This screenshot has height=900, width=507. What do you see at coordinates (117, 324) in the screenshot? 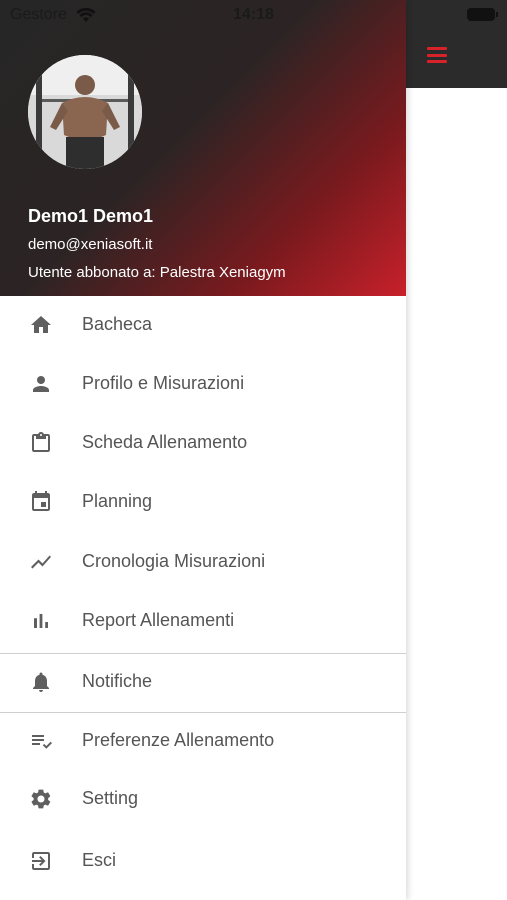
I see `menu-item-label: Bacheca` at bounding box center [117, 324].